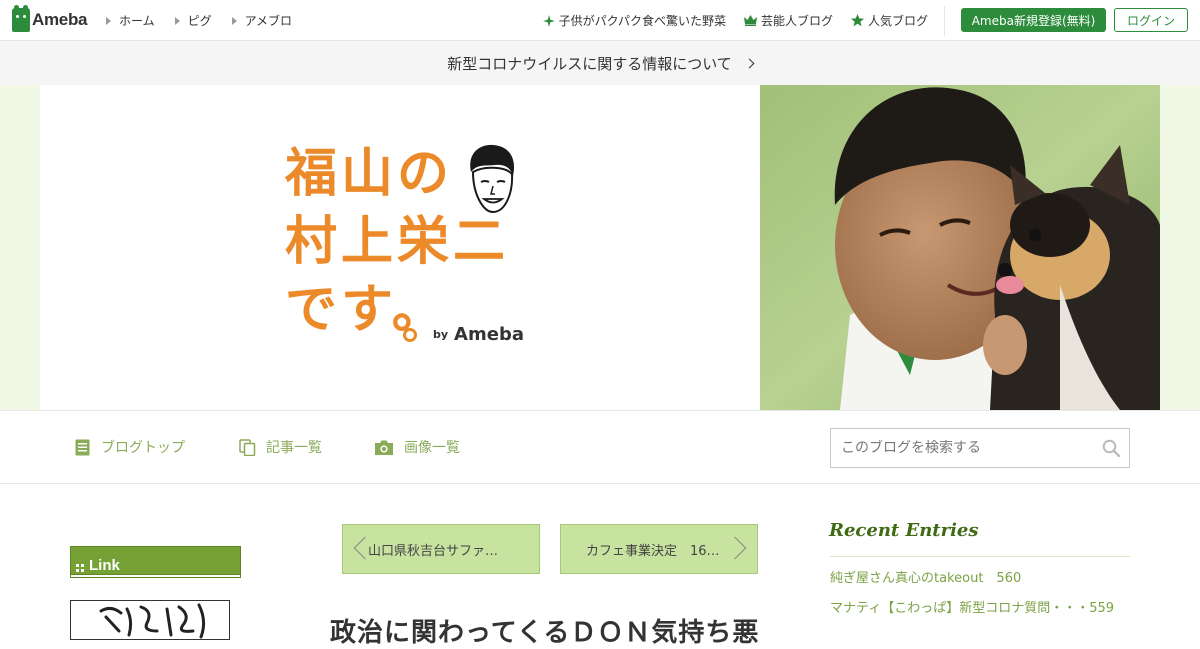 Image resolution: width=1200 pixels, height=649 pixels. What do you see at coordinates (897, 21) in the screenshot?
I see `featured-link-label: 人気ブログ` at bounding box center [897, 21].